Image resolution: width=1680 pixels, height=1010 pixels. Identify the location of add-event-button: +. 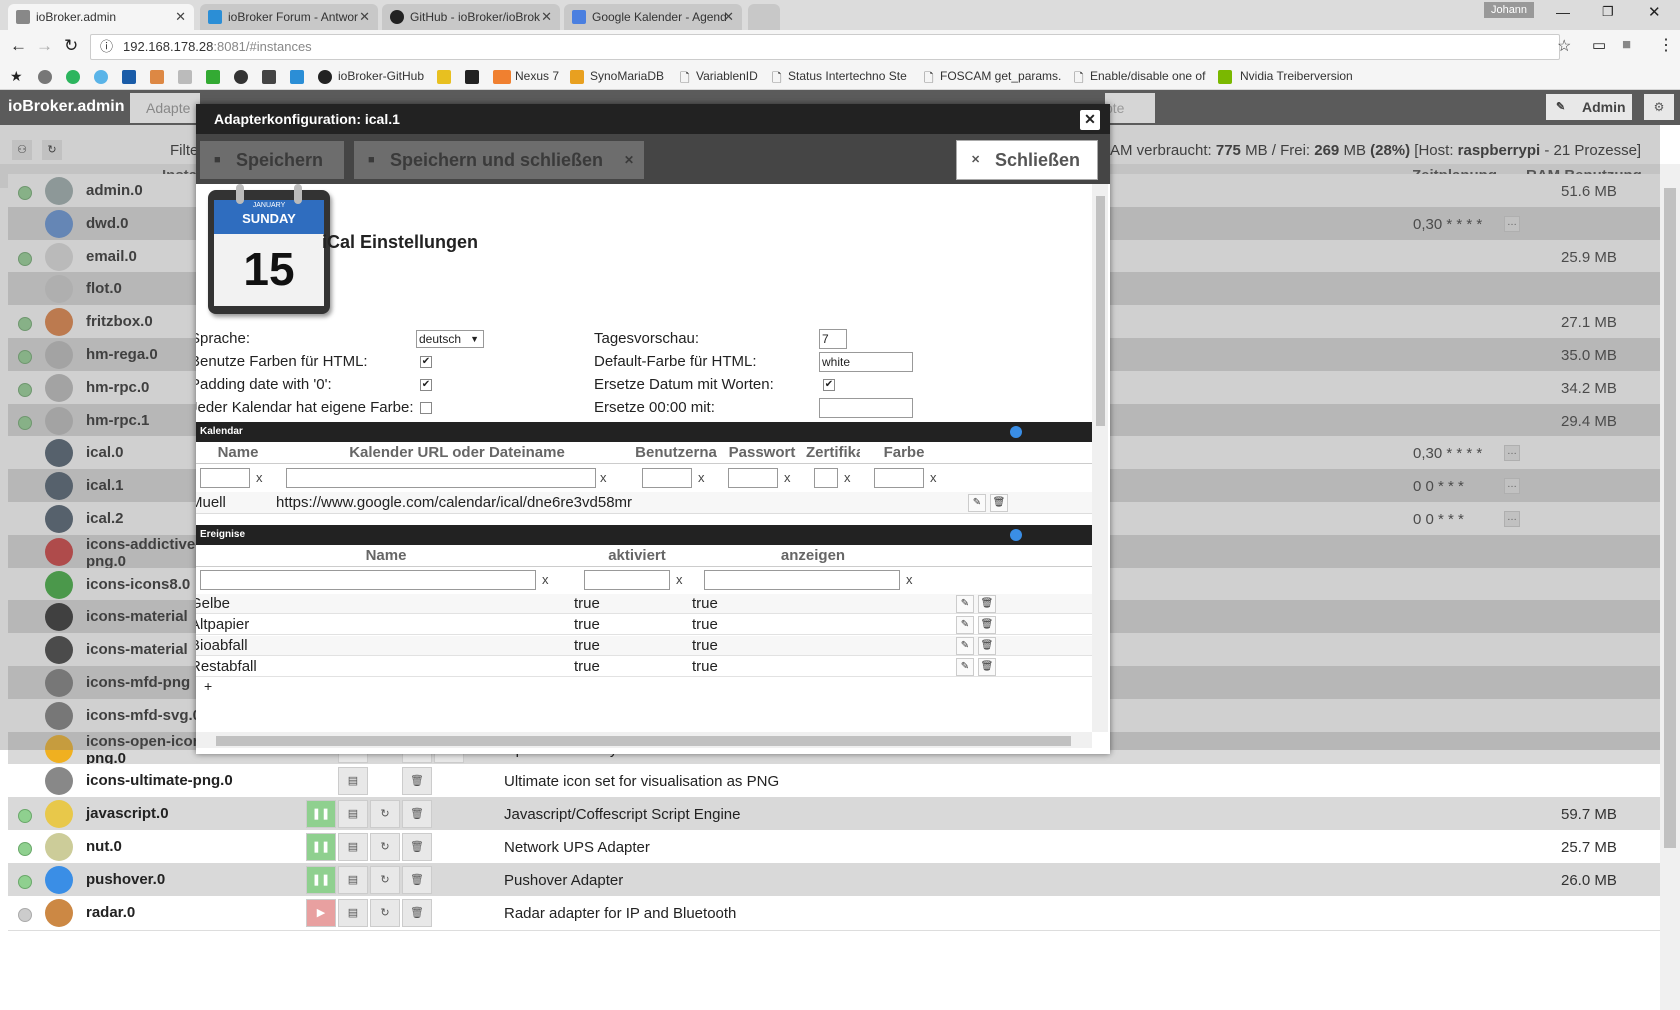
(208, 686).